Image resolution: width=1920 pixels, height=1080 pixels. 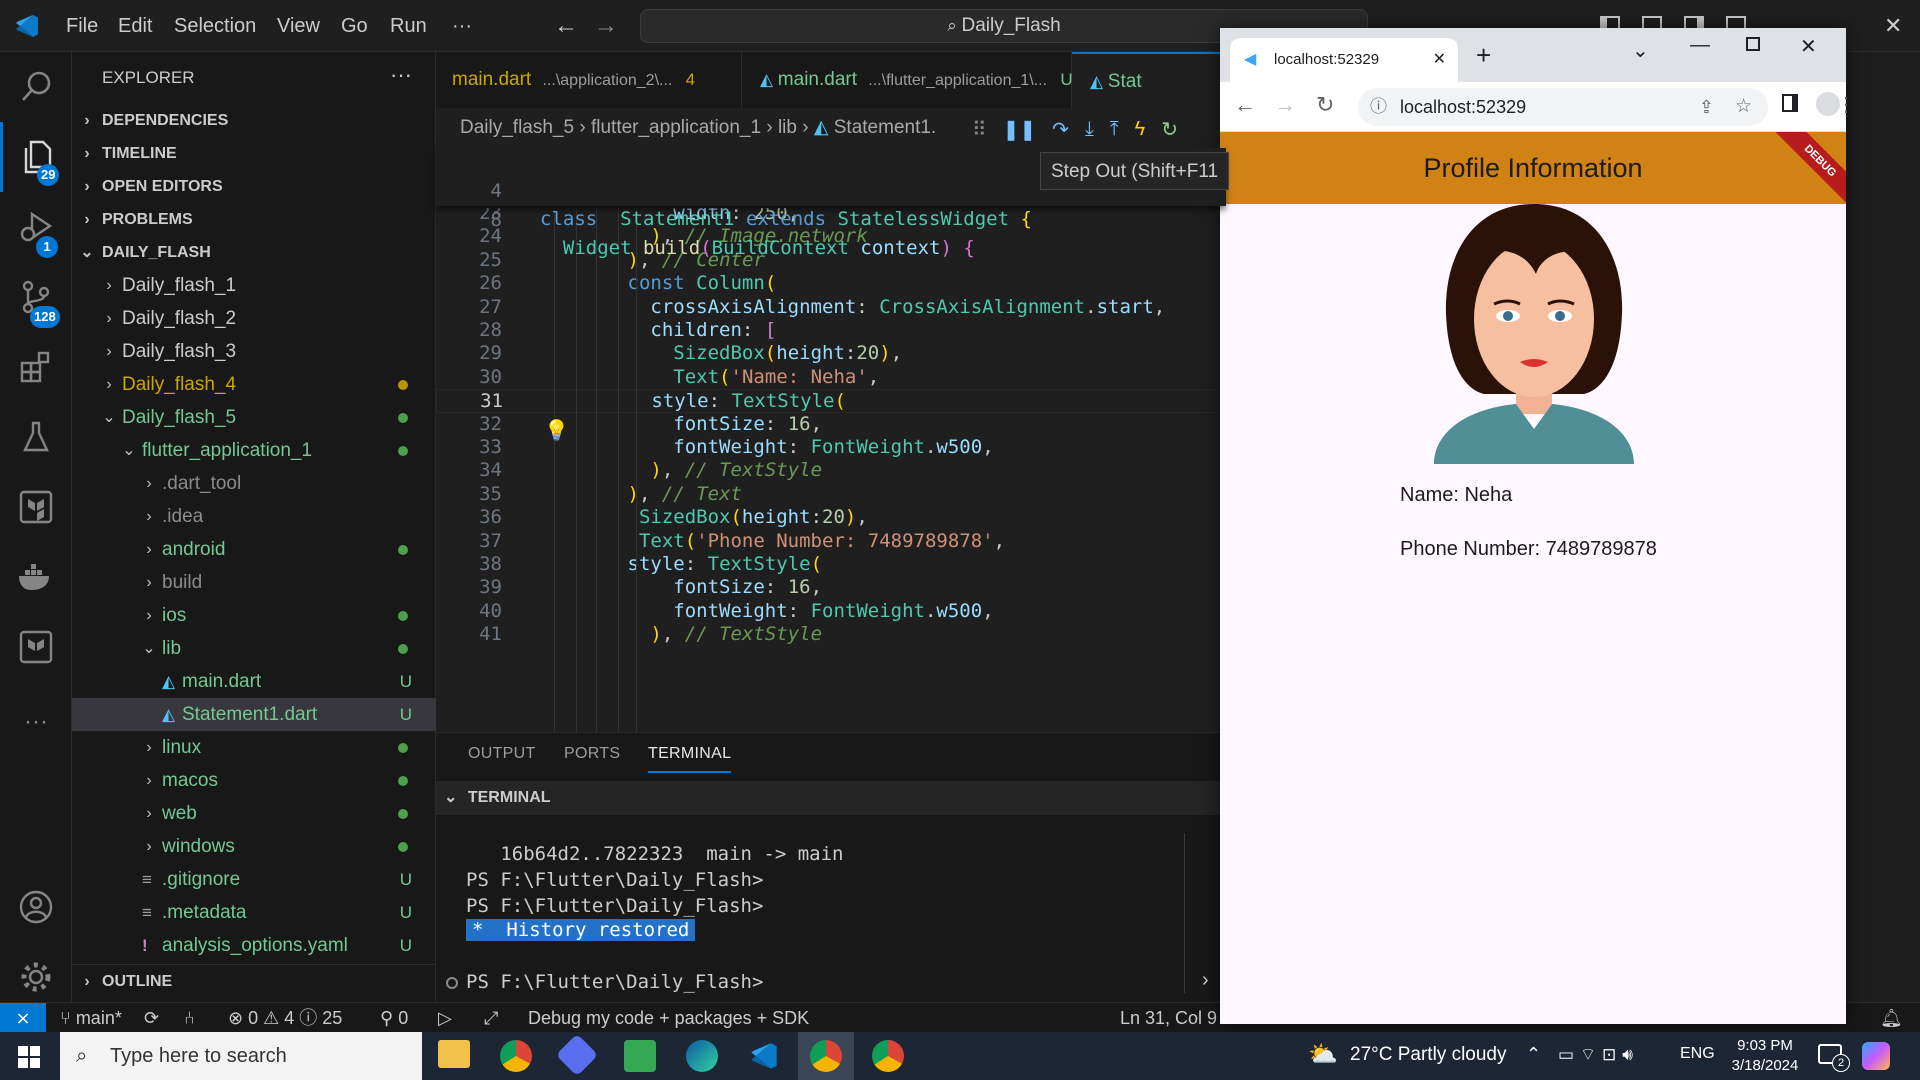 What do you see at coordinates (640, 1056) in the screenshot?
I see `meet-icon` at bounding box center [640, 1056].